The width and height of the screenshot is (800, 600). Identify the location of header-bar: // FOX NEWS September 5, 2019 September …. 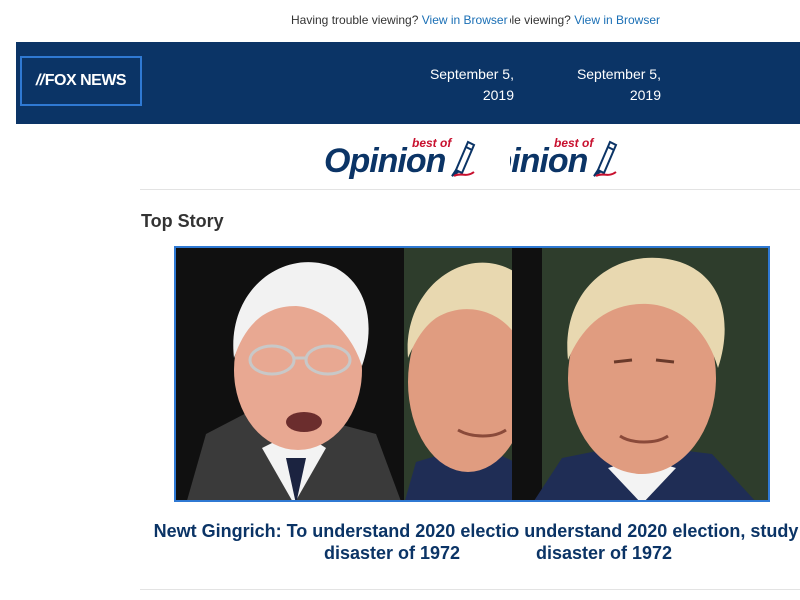
(408, 83).